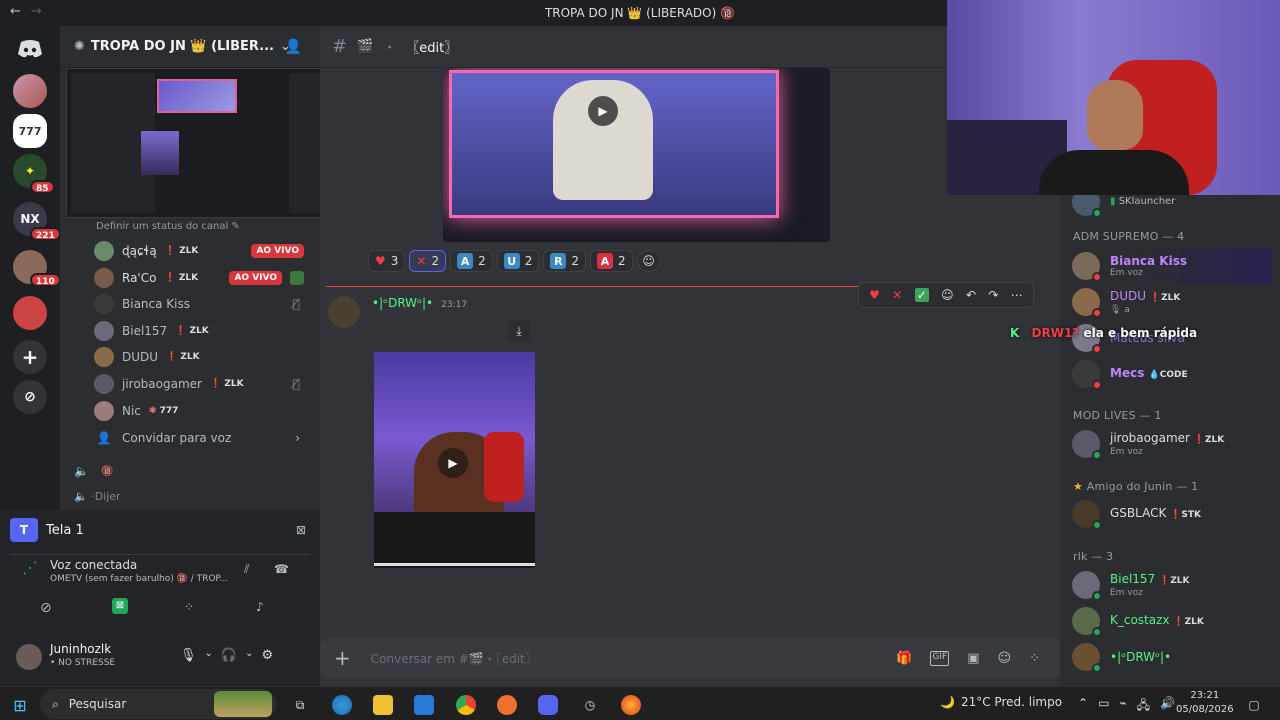 This screenshot has height=720, width=1280. I want to click on member-item: Biel157 ❗ZLK Em voz, so click(1172, 585).